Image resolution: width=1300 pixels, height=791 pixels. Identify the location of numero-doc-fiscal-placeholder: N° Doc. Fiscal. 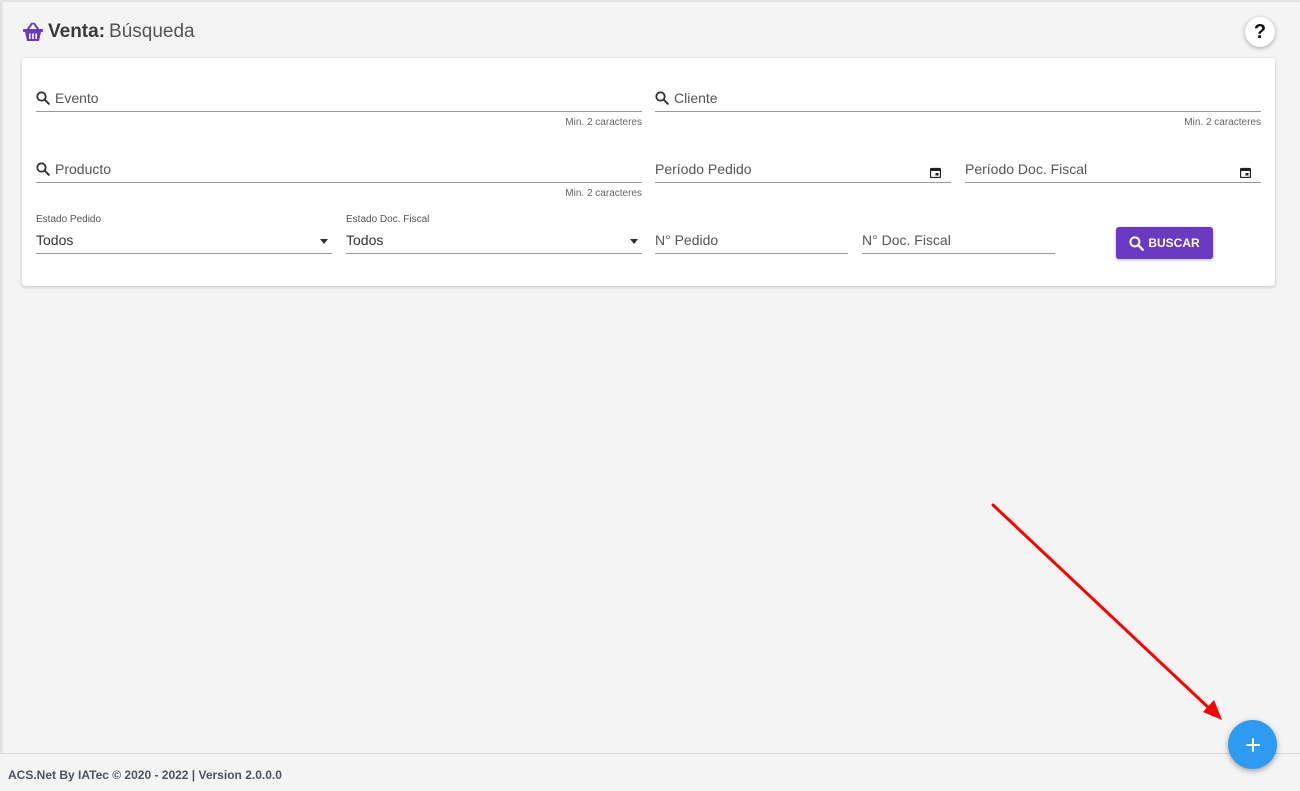
(906, 240).